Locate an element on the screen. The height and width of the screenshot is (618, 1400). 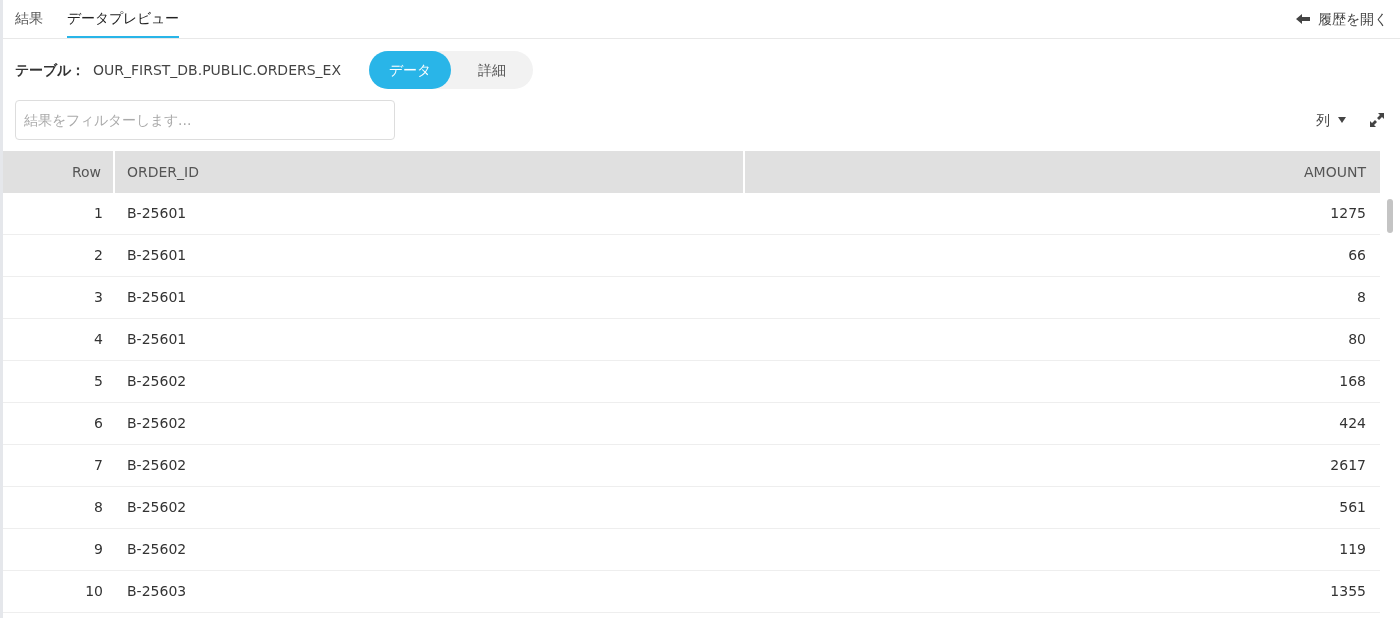
columns-button: 列 is located at coordinates (1331, 120).